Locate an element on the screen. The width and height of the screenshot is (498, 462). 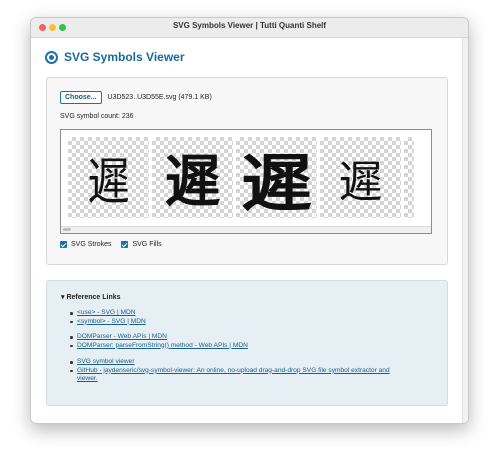
reference-link: <use> - SVG | MDN is located at coordinates (238, 313).